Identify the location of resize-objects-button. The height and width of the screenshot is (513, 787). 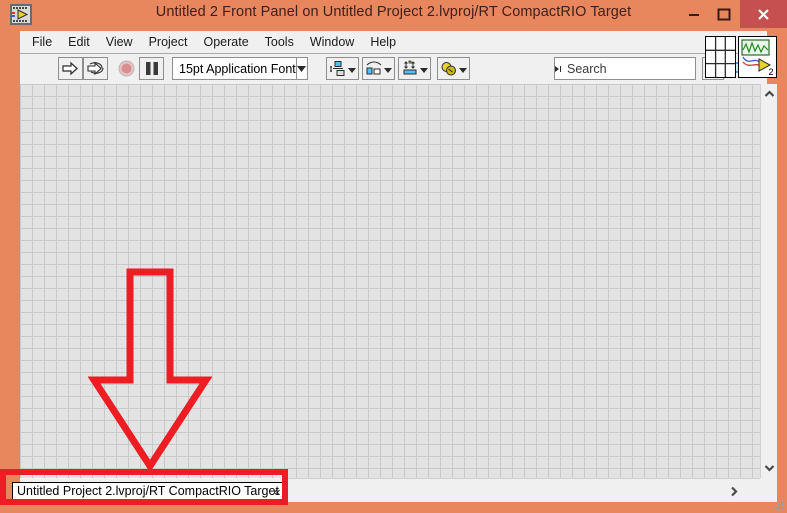
(414, 68).